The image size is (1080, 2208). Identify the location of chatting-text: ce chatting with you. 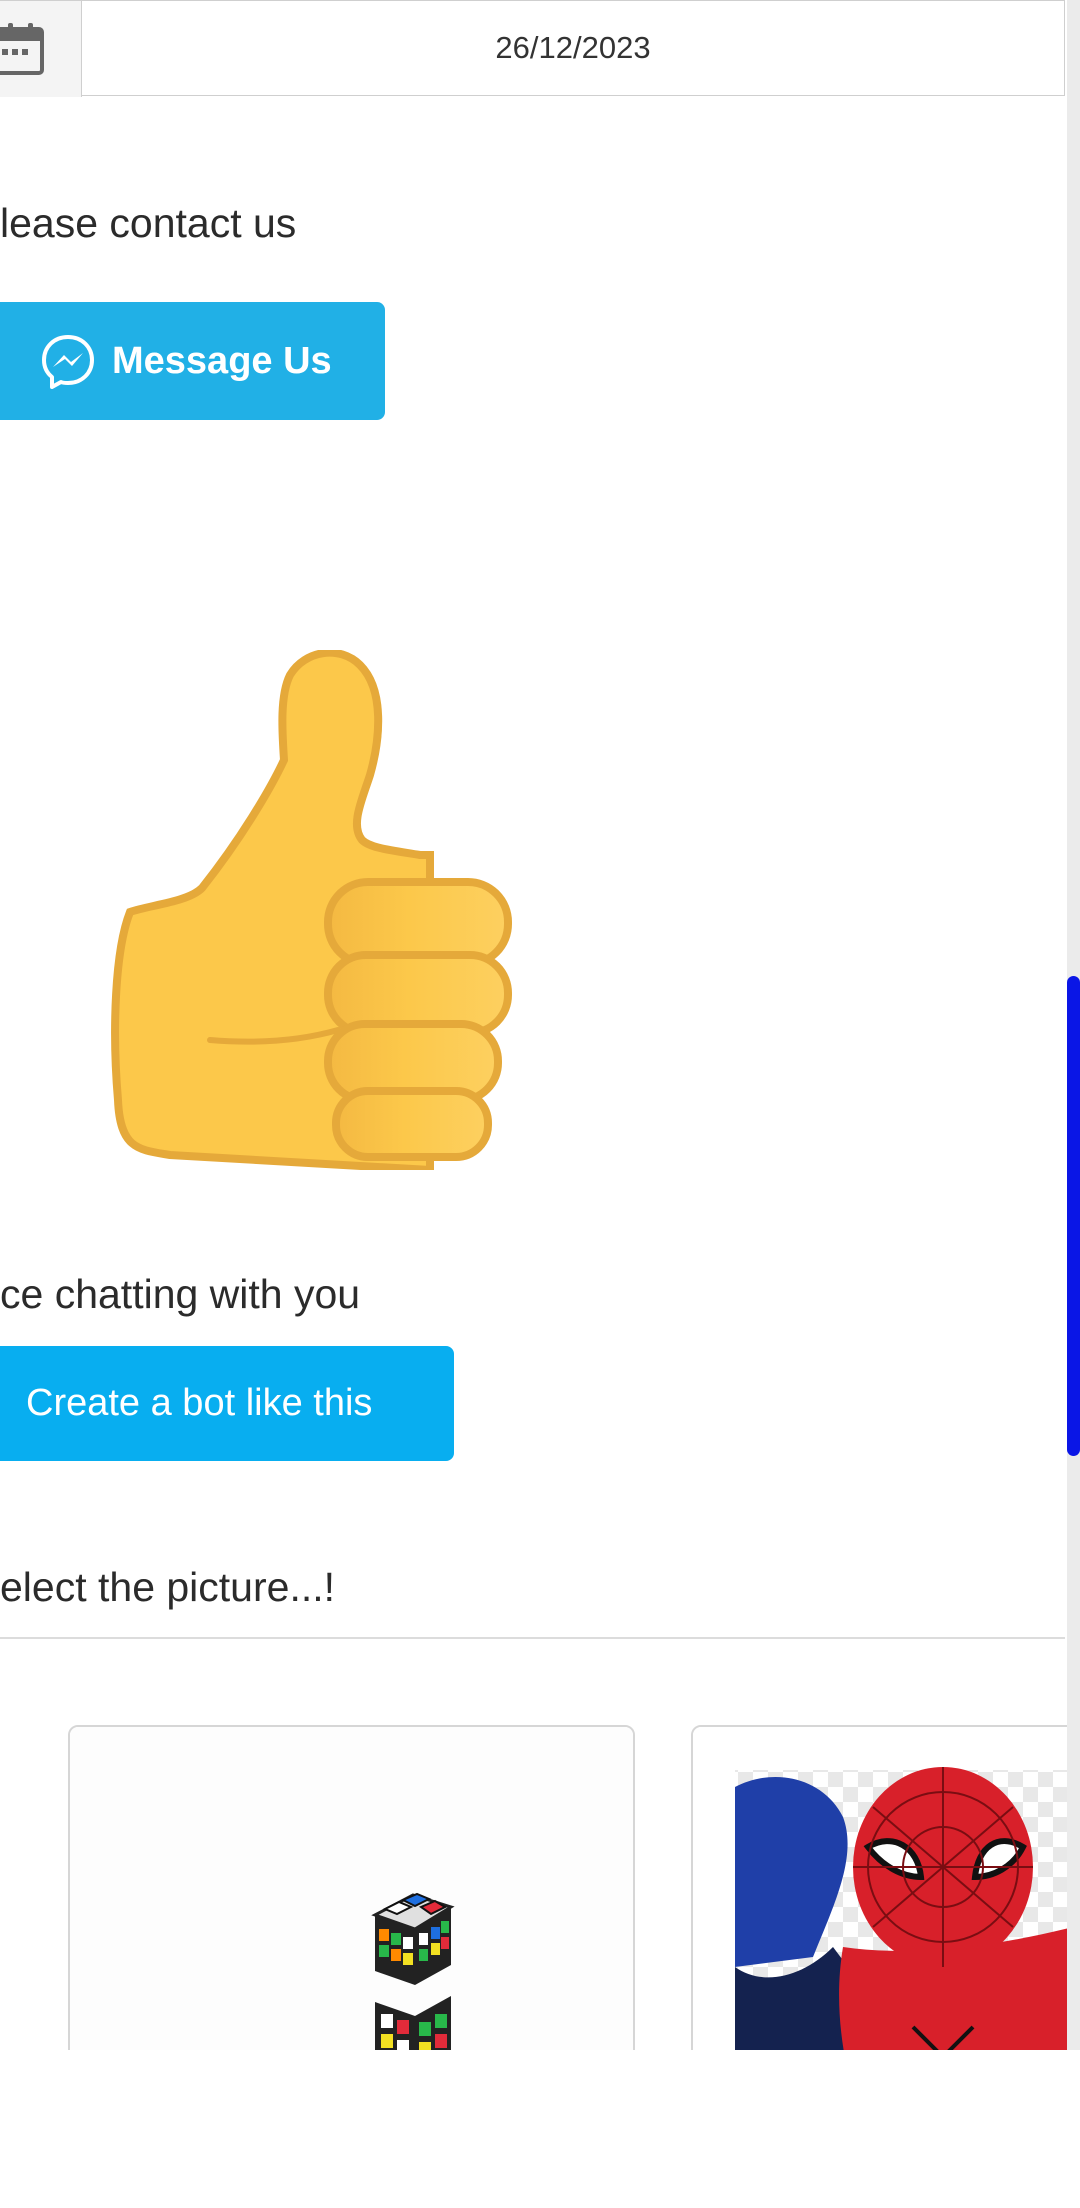
(180, 1294).